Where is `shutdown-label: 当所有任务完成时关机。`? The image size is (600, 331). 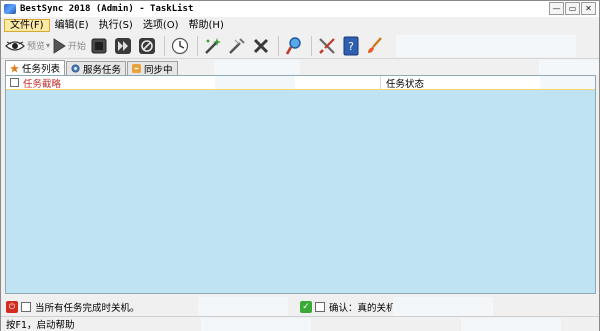 shutdown-label: 当所有任务完成时关机。 is located at coordinates (87, 308).